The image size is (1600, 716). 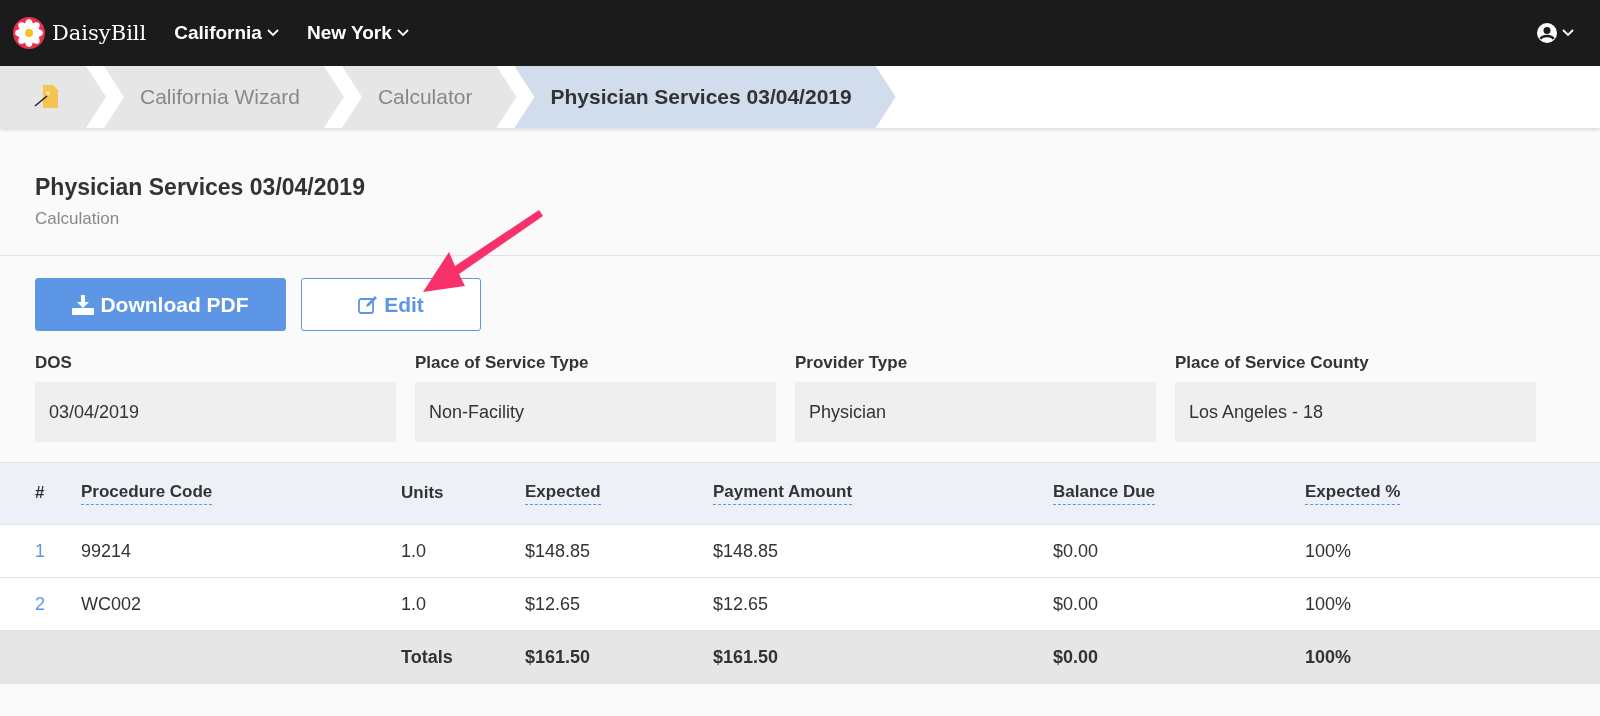 I want to click on column-header: #, so click(x=40, y=493).